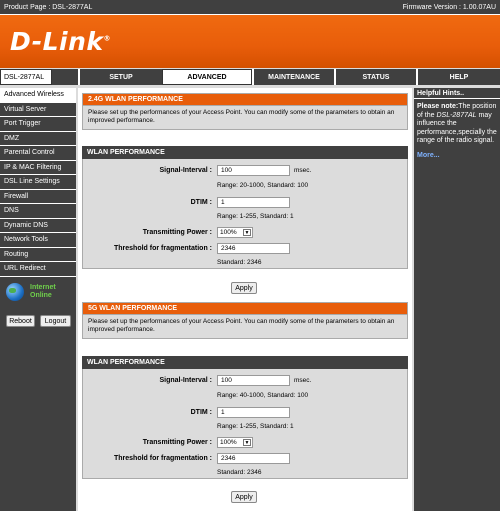  Describe the element at coordinates (245, 99) in the screenshot. I see `section-title-2g: 2.4G WLAN PERFORMANCE` at that location.